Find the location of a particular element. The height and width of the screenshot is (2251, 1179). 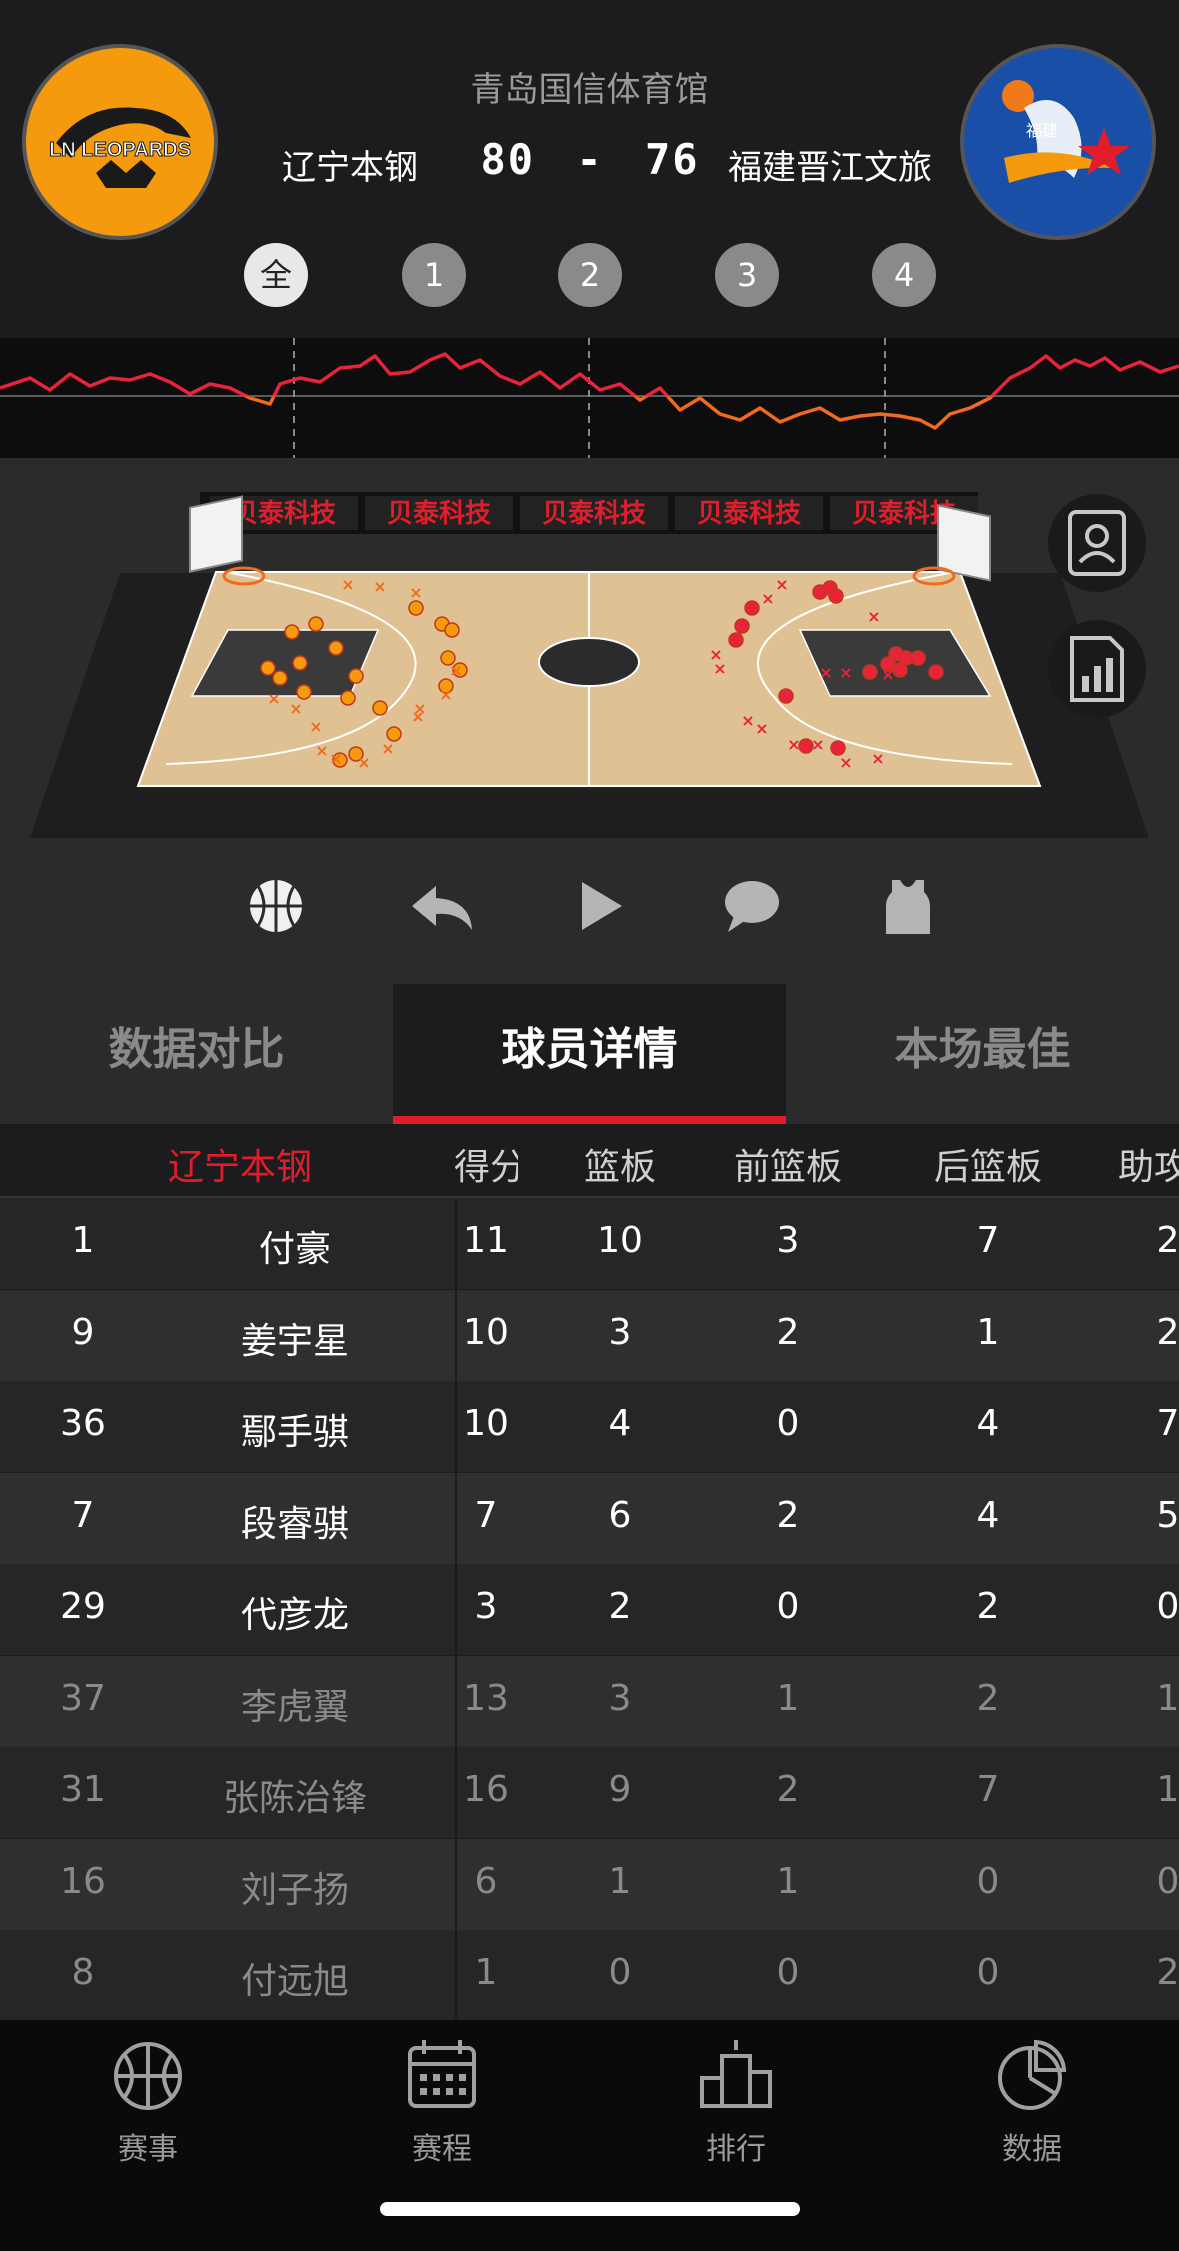

nav-events: 赛事 is located at coordinates (148, 2099).